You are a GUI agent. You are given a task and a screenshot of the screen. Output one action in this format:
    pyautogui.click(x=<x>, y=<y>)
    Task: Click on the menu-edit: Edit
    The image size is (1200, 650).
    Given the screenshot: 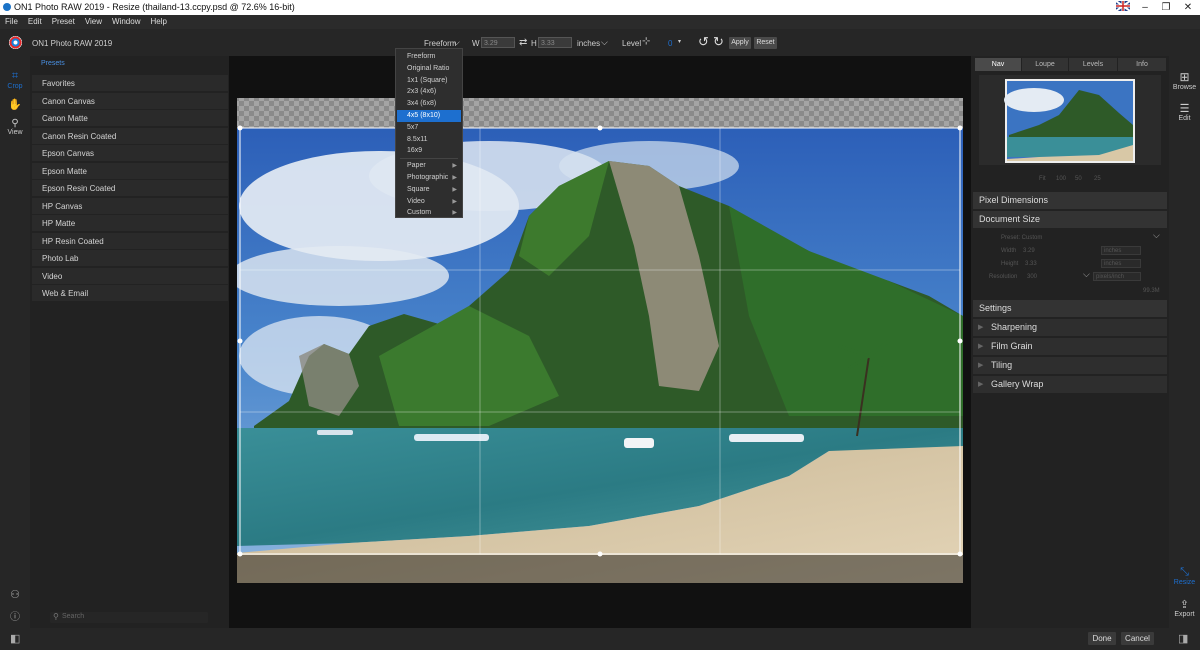 What is the action you would take?
    pyautogui.click(x=35, y=20)
    